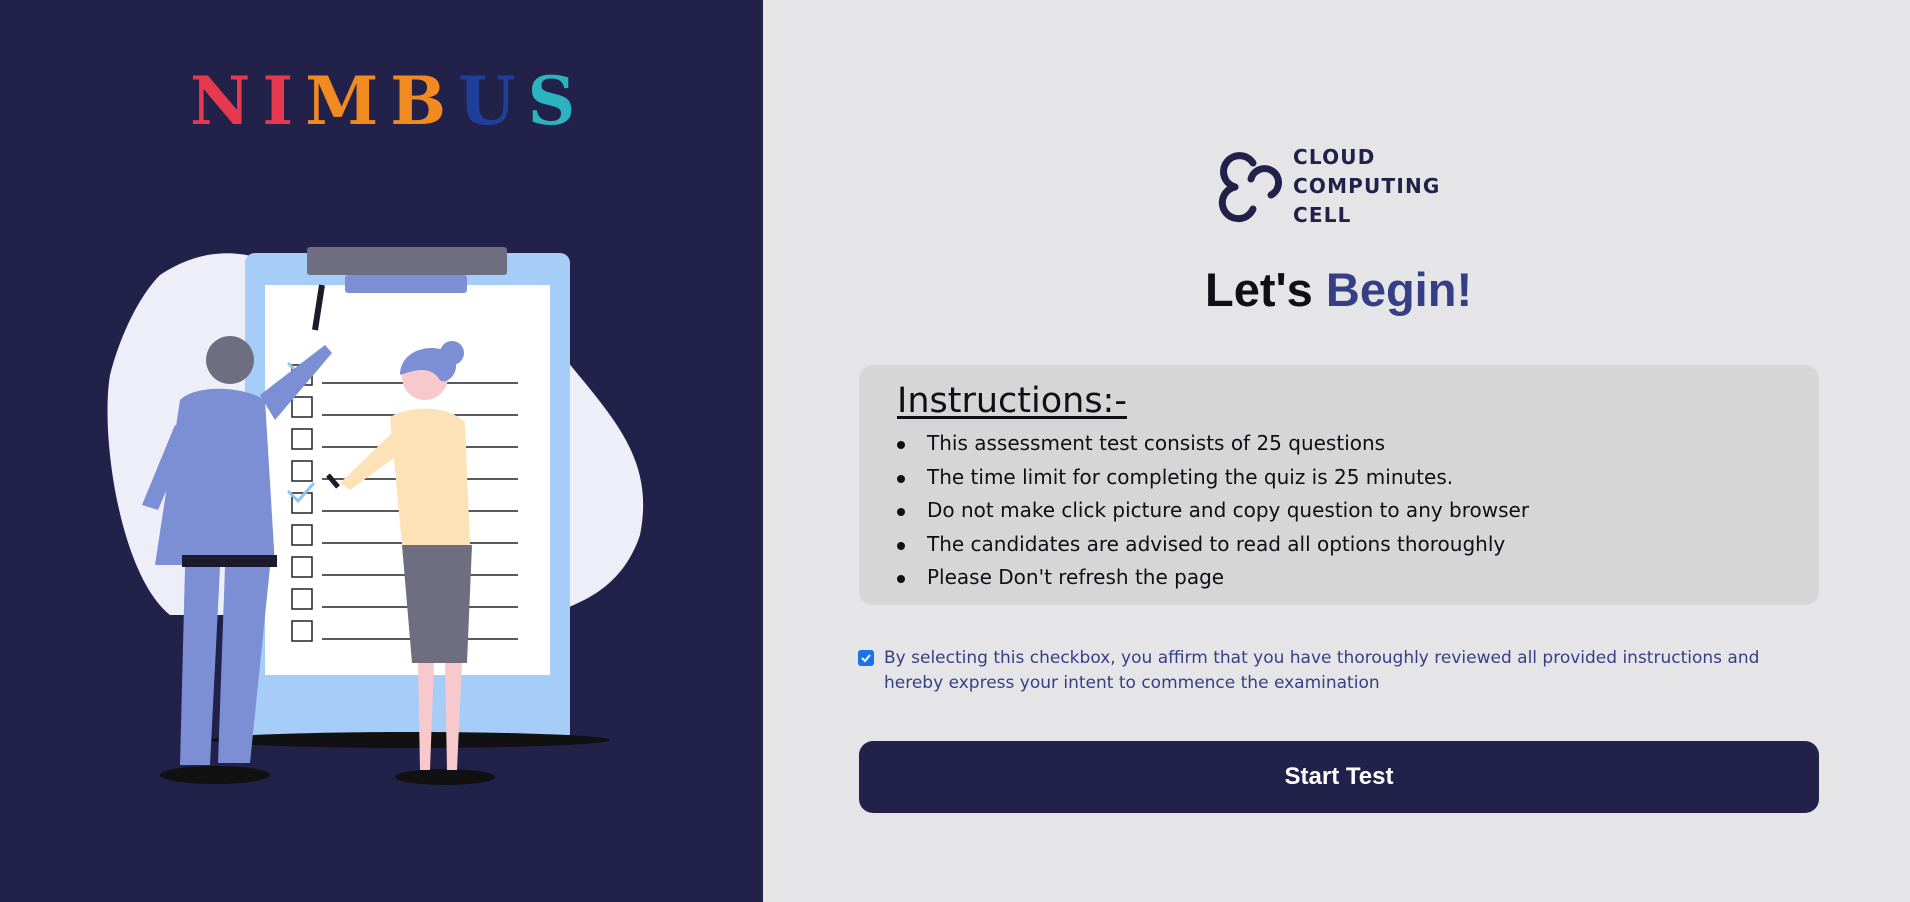 Image resolution: width=1910 pixels, height=902 pixels. What do you see at coordinates (1334, 157) in the screenshot?
I see `org-name-line: CLOUD` at bounding box center [1334, 157].